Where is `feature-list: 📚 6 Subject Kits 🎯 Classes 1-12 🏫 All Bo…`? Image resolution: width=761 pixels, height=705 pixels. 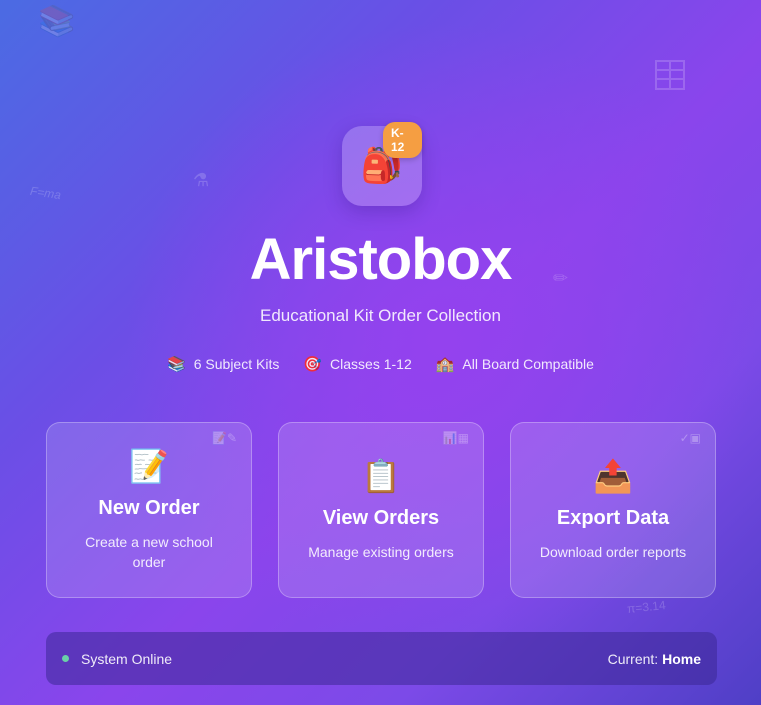 feature-list: 📚 6 Subject Kits 🎯 Classes 1-12 🏫 All Bo… is located at coordinates (380, 364).